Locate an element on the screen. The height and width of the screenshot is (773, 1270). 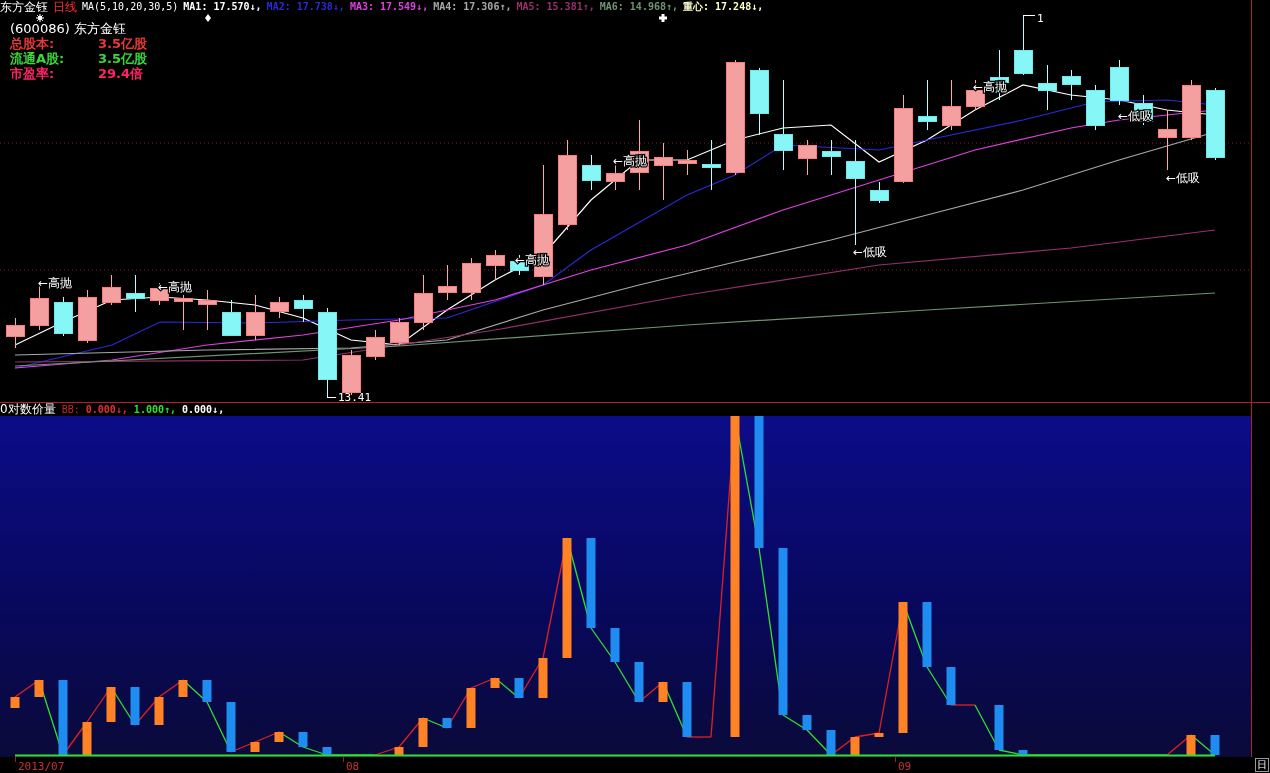
info-label: 流通A股: is located at coordinates (38, 58).